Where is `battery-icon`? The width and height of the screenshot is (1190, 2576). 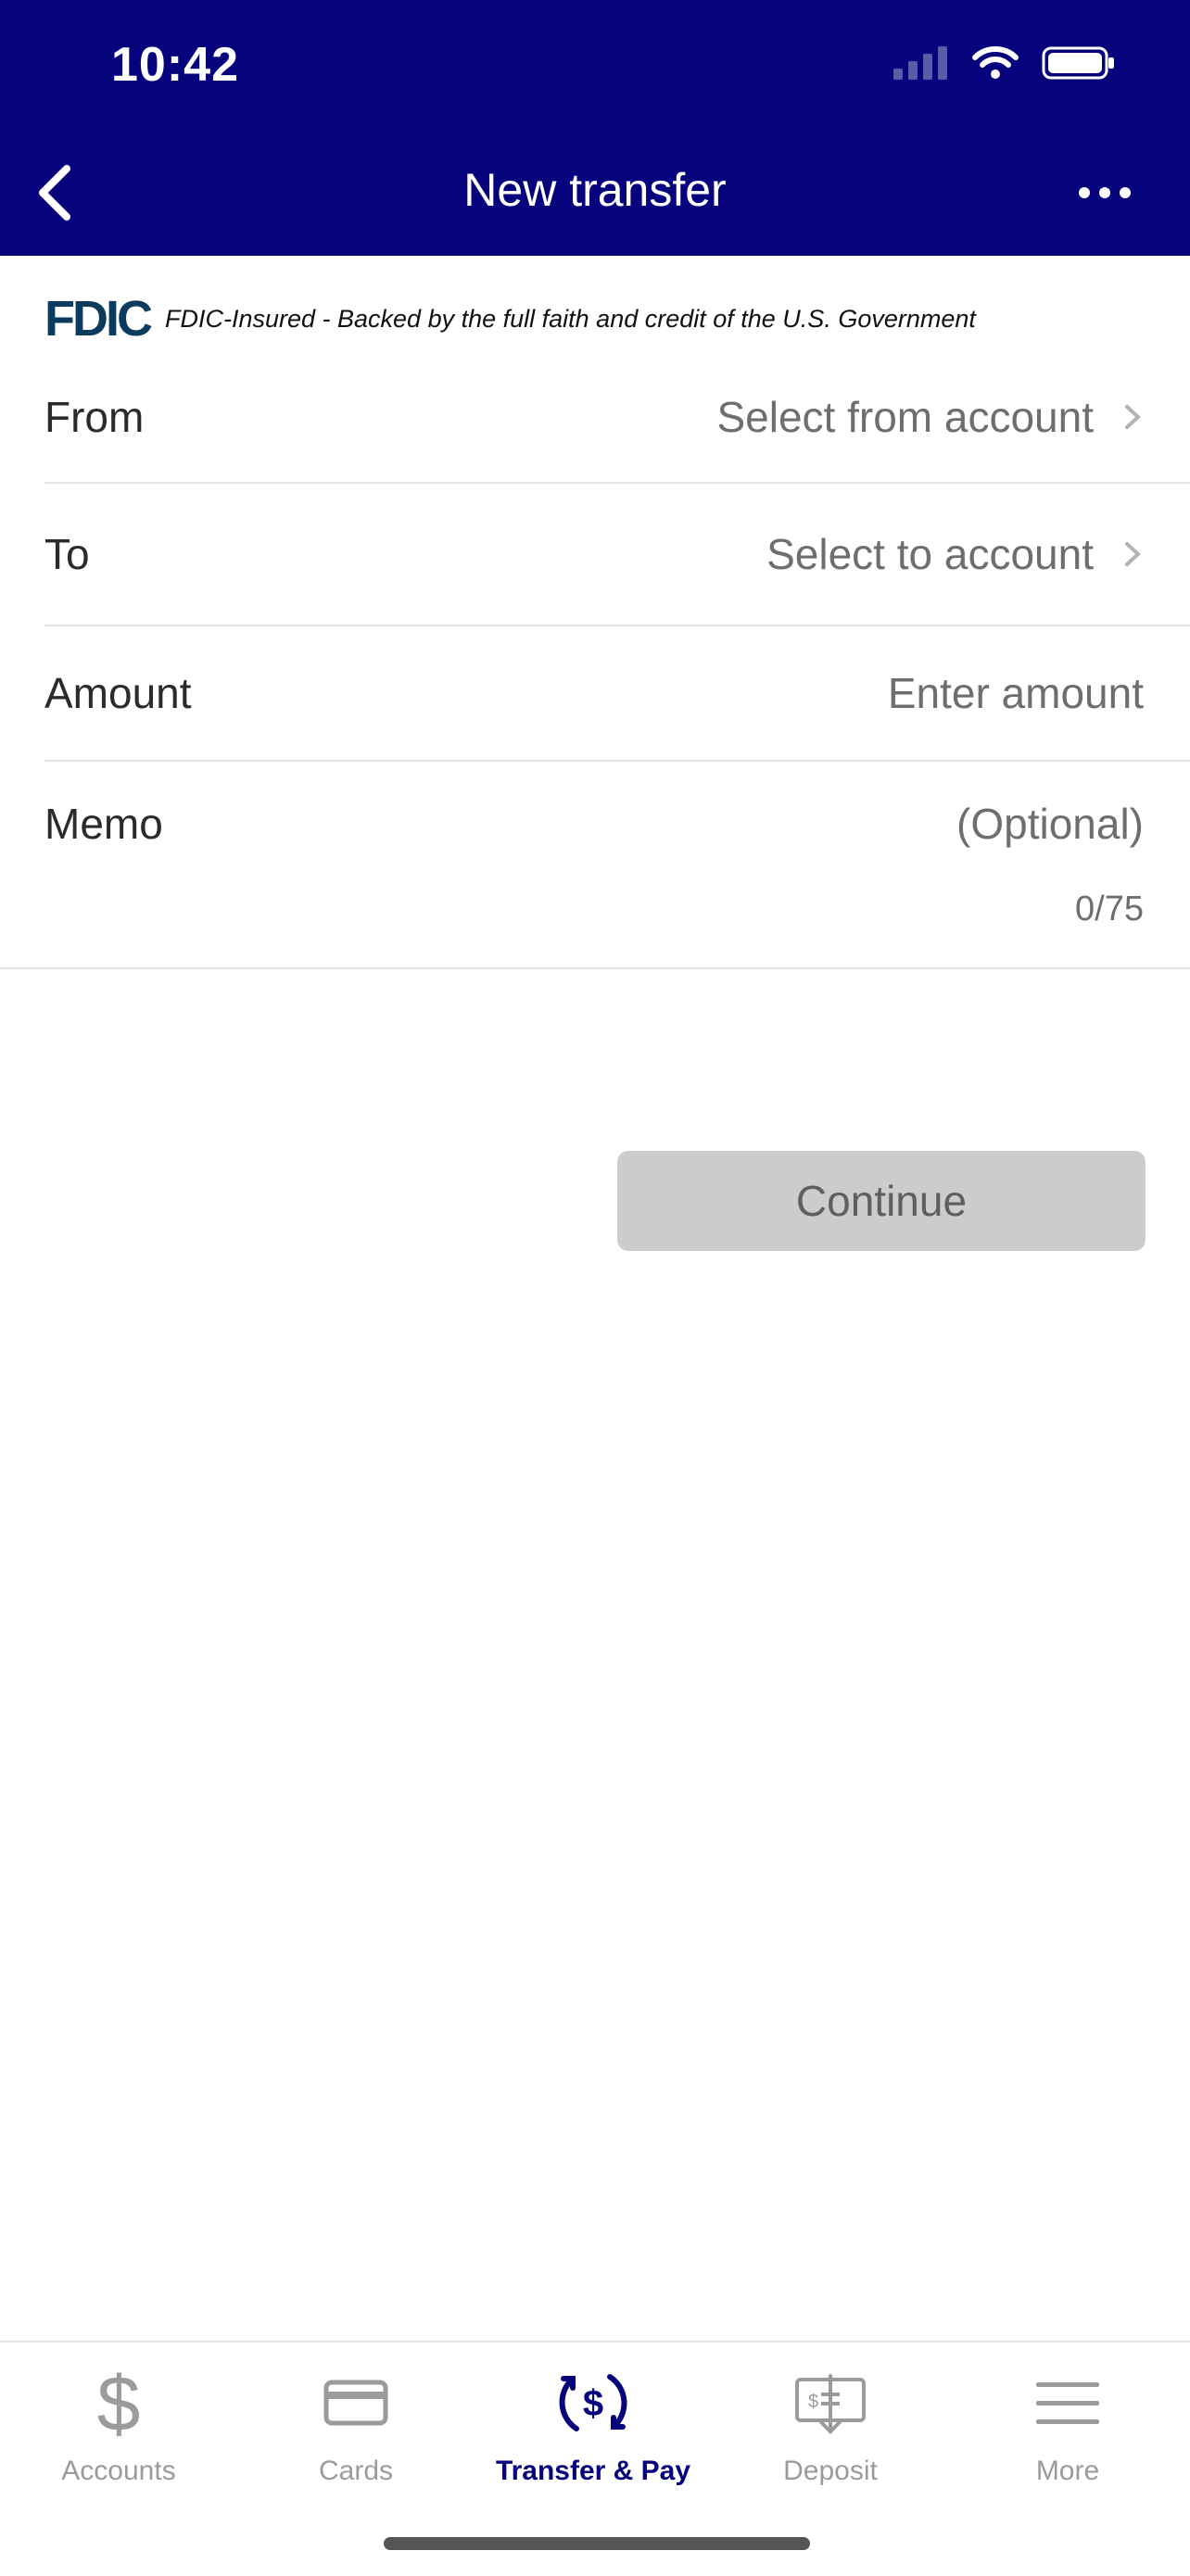
battery-icon is located at coordinates (1078, 63).